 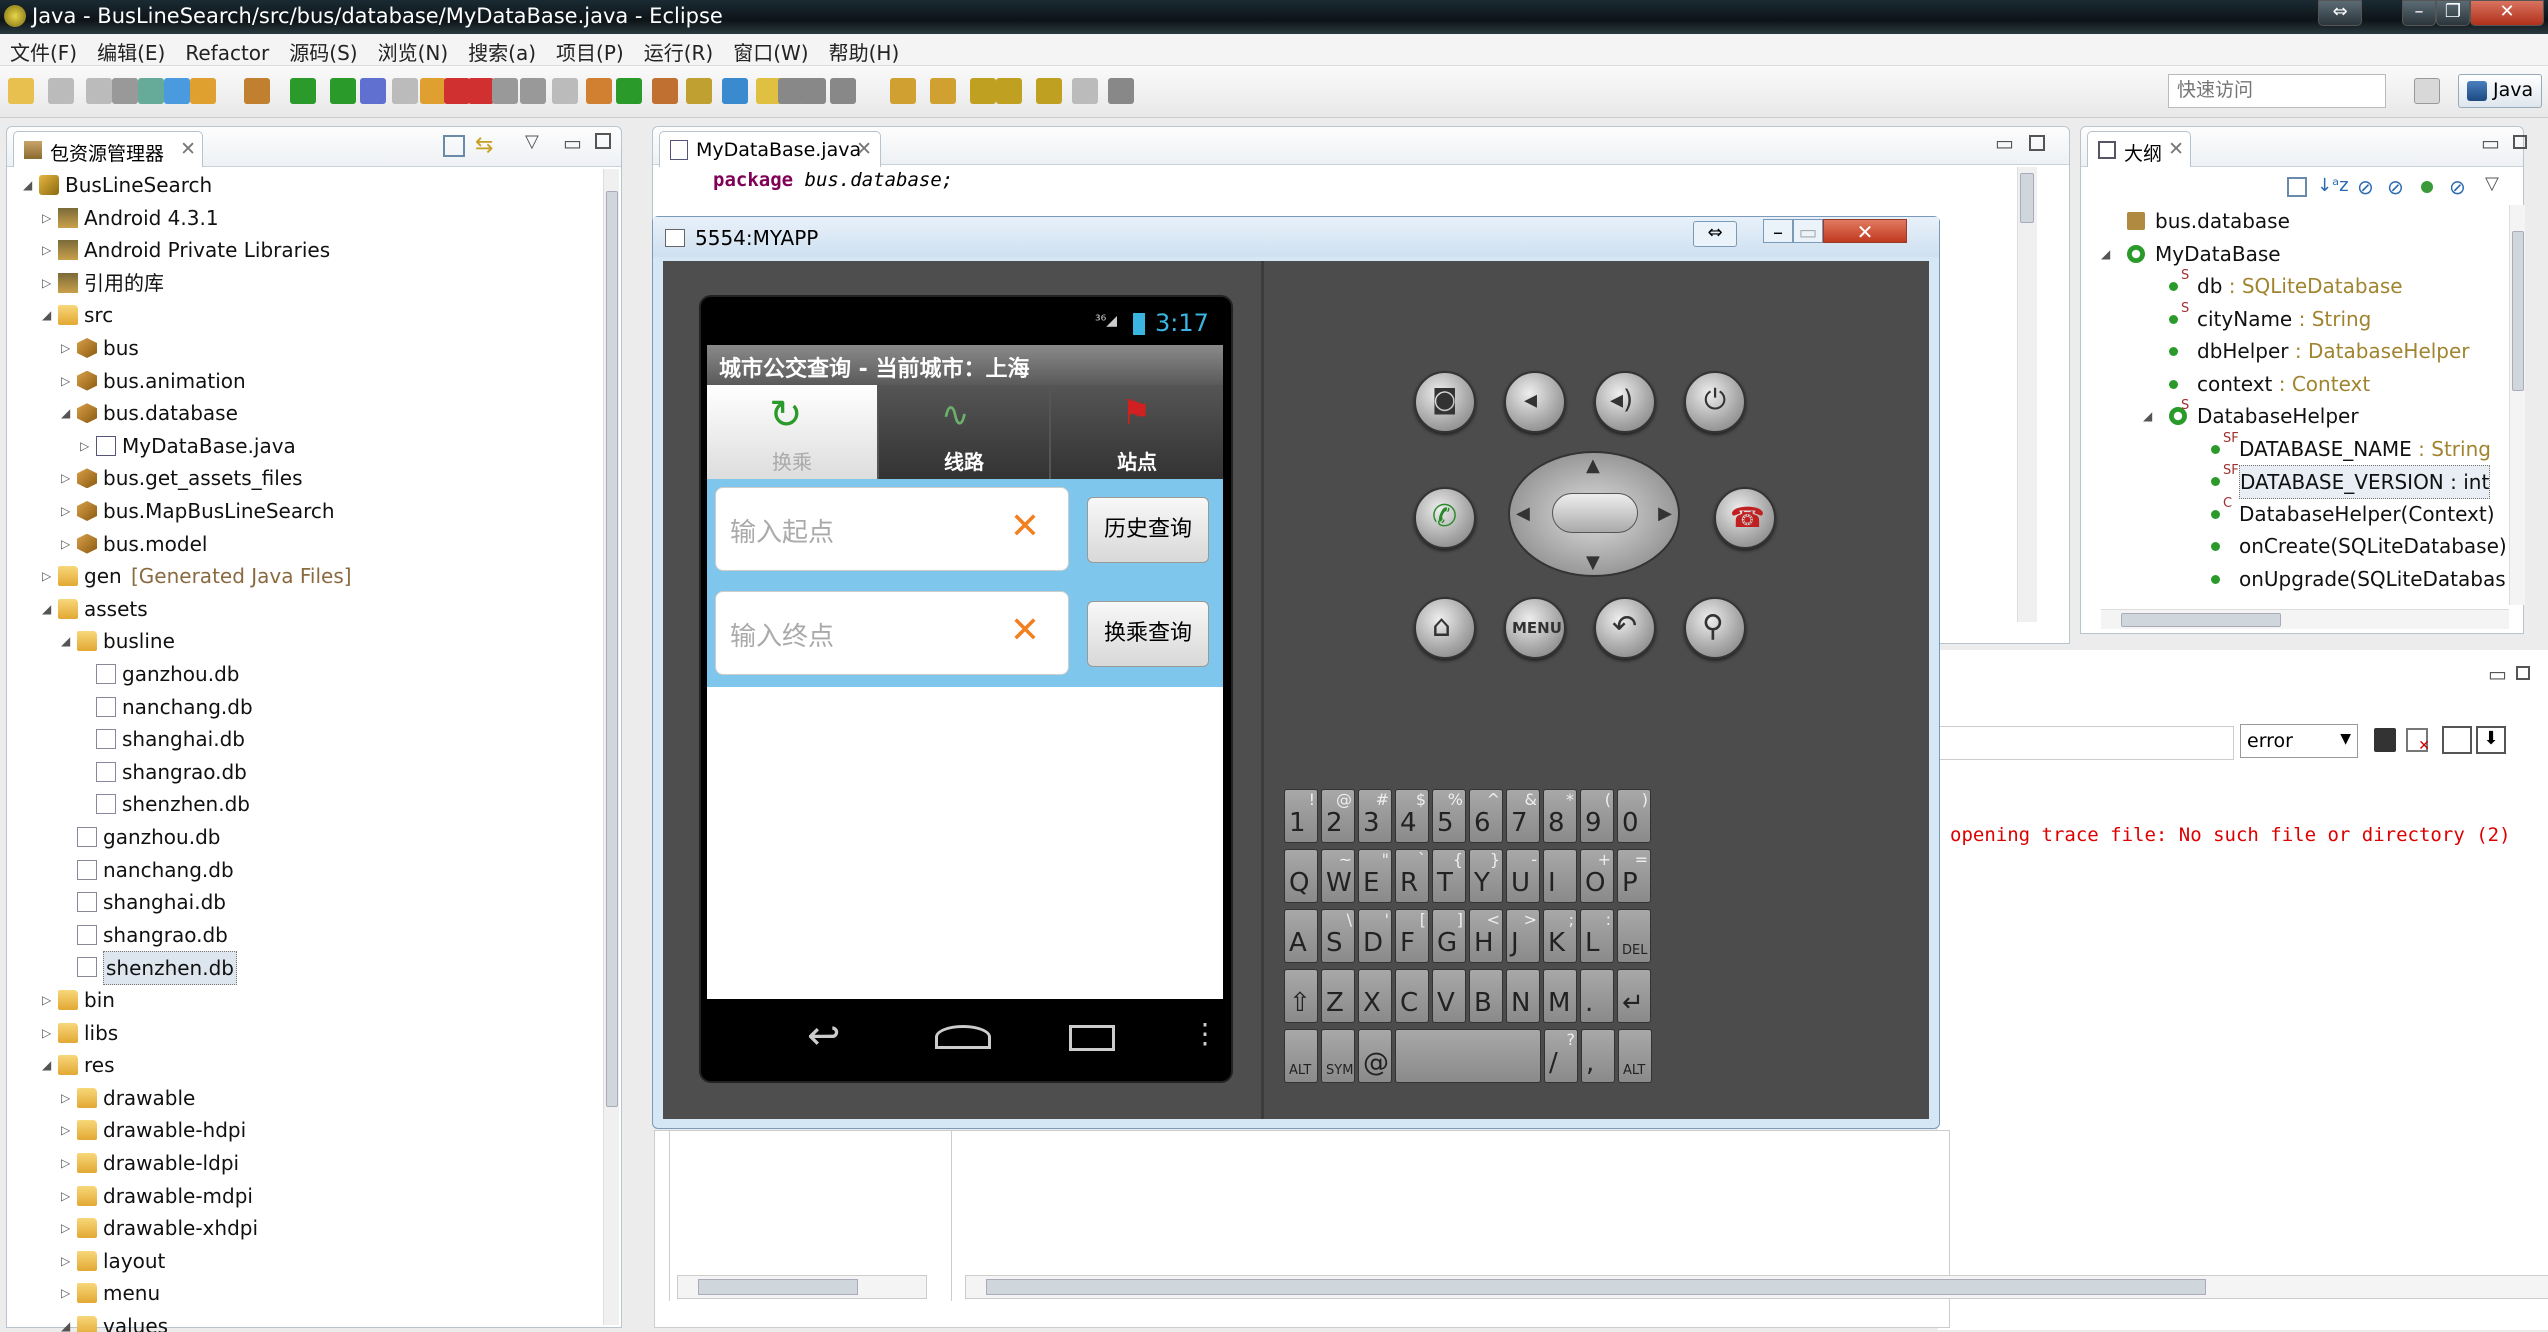 What do you see at coordinates (302, 250) in the screenshot?
I see `tree-item: ▷ Android Private Libraries` at bounding box center [302, 250].